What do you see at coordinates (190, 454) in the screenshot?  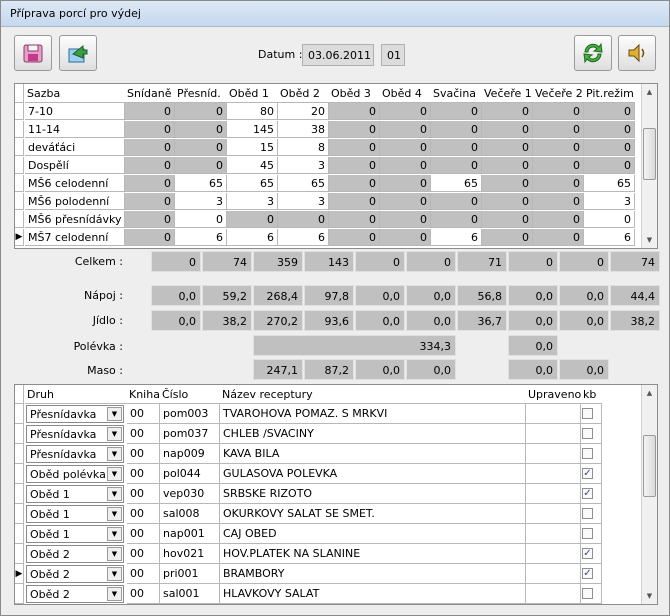 I see `recipe-cislo-cell: nap009` at bounding box center [190, 454].